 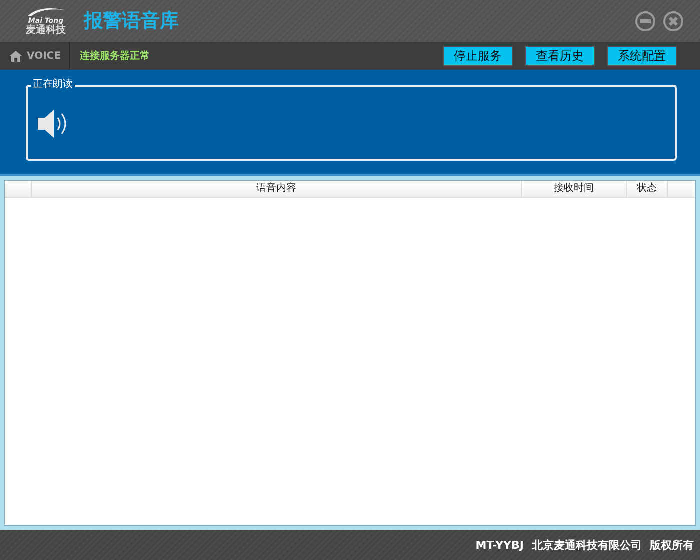 What do you see at coordinates (647, 189) in the screenshot?
I see `column-header: 状态` at bounding box center [647, 189].